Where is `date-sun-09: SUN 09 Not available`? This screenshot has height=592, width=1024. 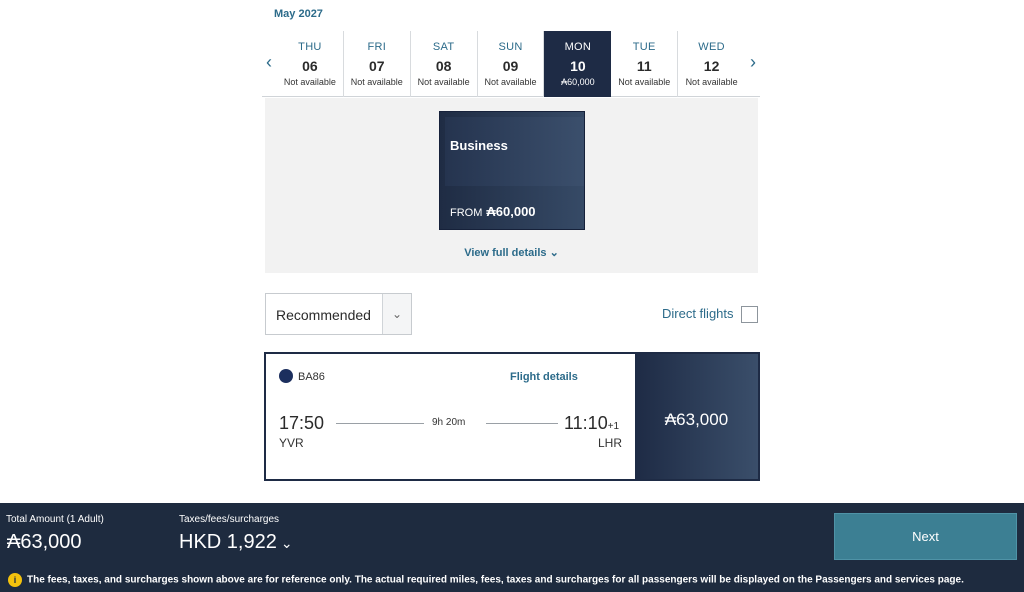 date-sun-09: SUN 09 Not available is located at coordinates (511, 64).